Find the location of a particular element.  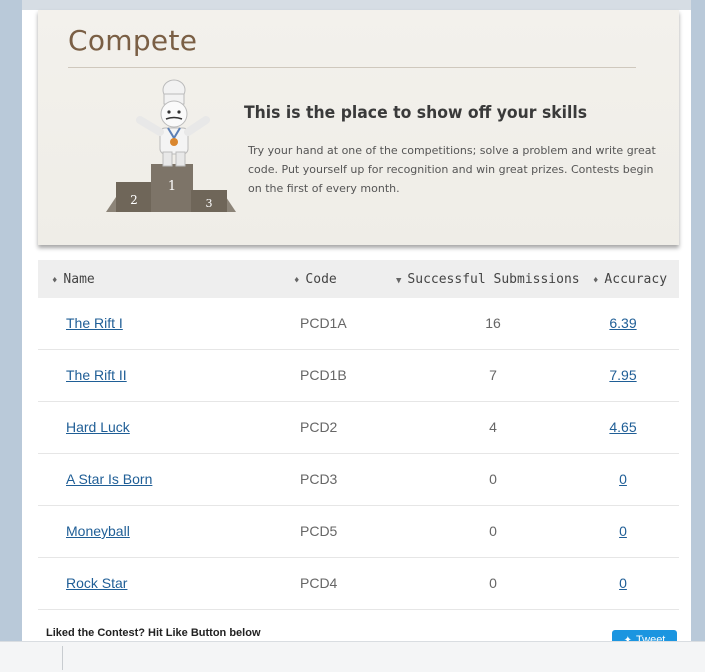

podium-label-3: 3 is located at coordinates (209, 203).